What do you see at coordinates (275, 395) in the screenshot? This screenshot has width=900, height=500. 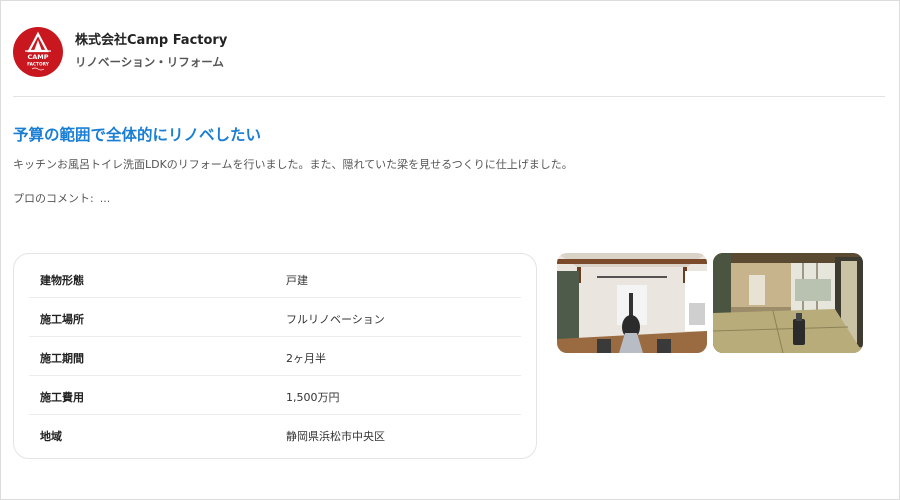 I see `spec-row-construction-cost: 施工費用 1,500万円` at bounding box center [275, 395].